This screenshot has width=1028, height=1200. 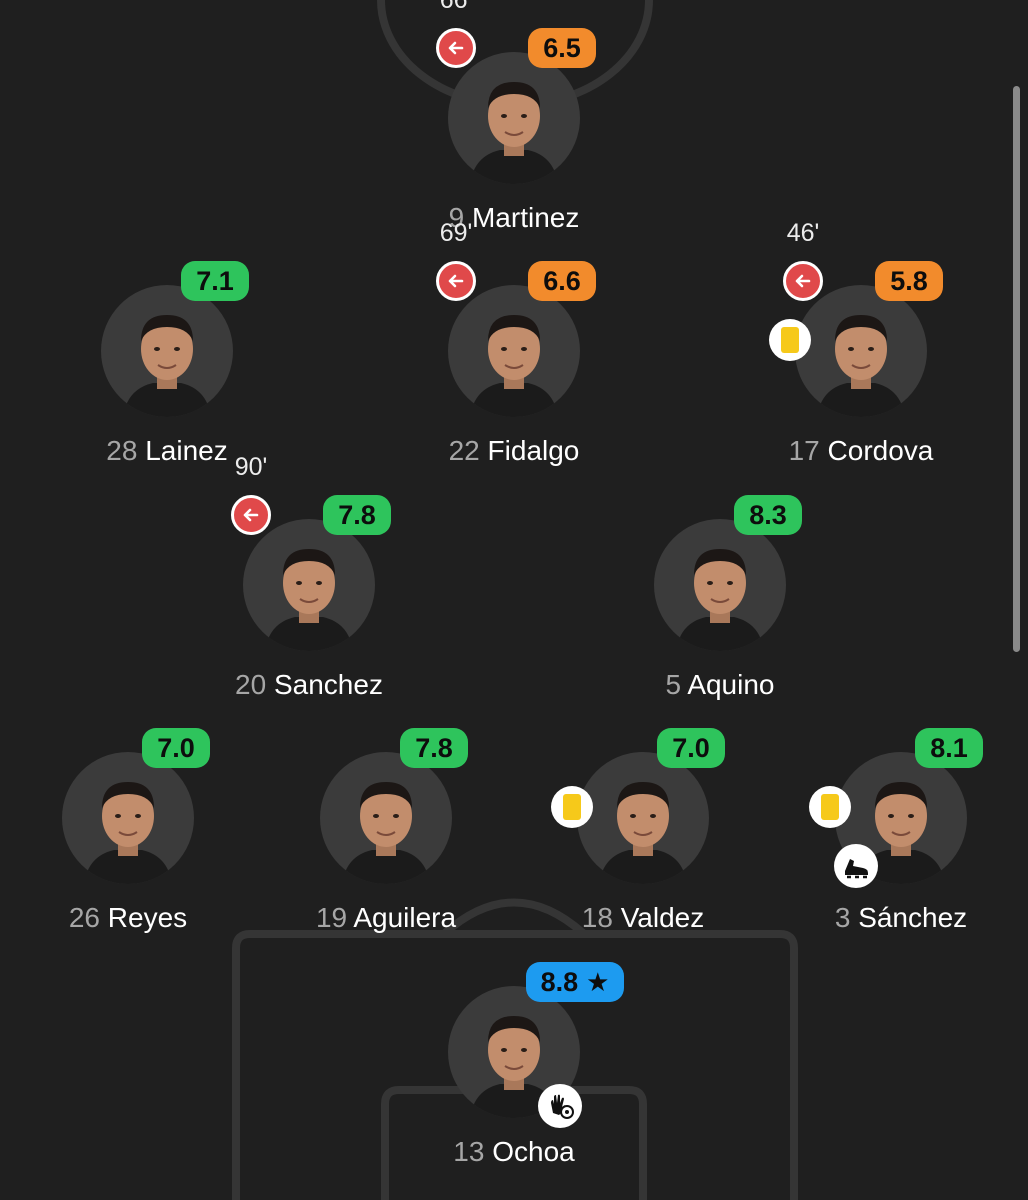 I want to click on player-label: 5 Aquino, so click(x=720, y=685).